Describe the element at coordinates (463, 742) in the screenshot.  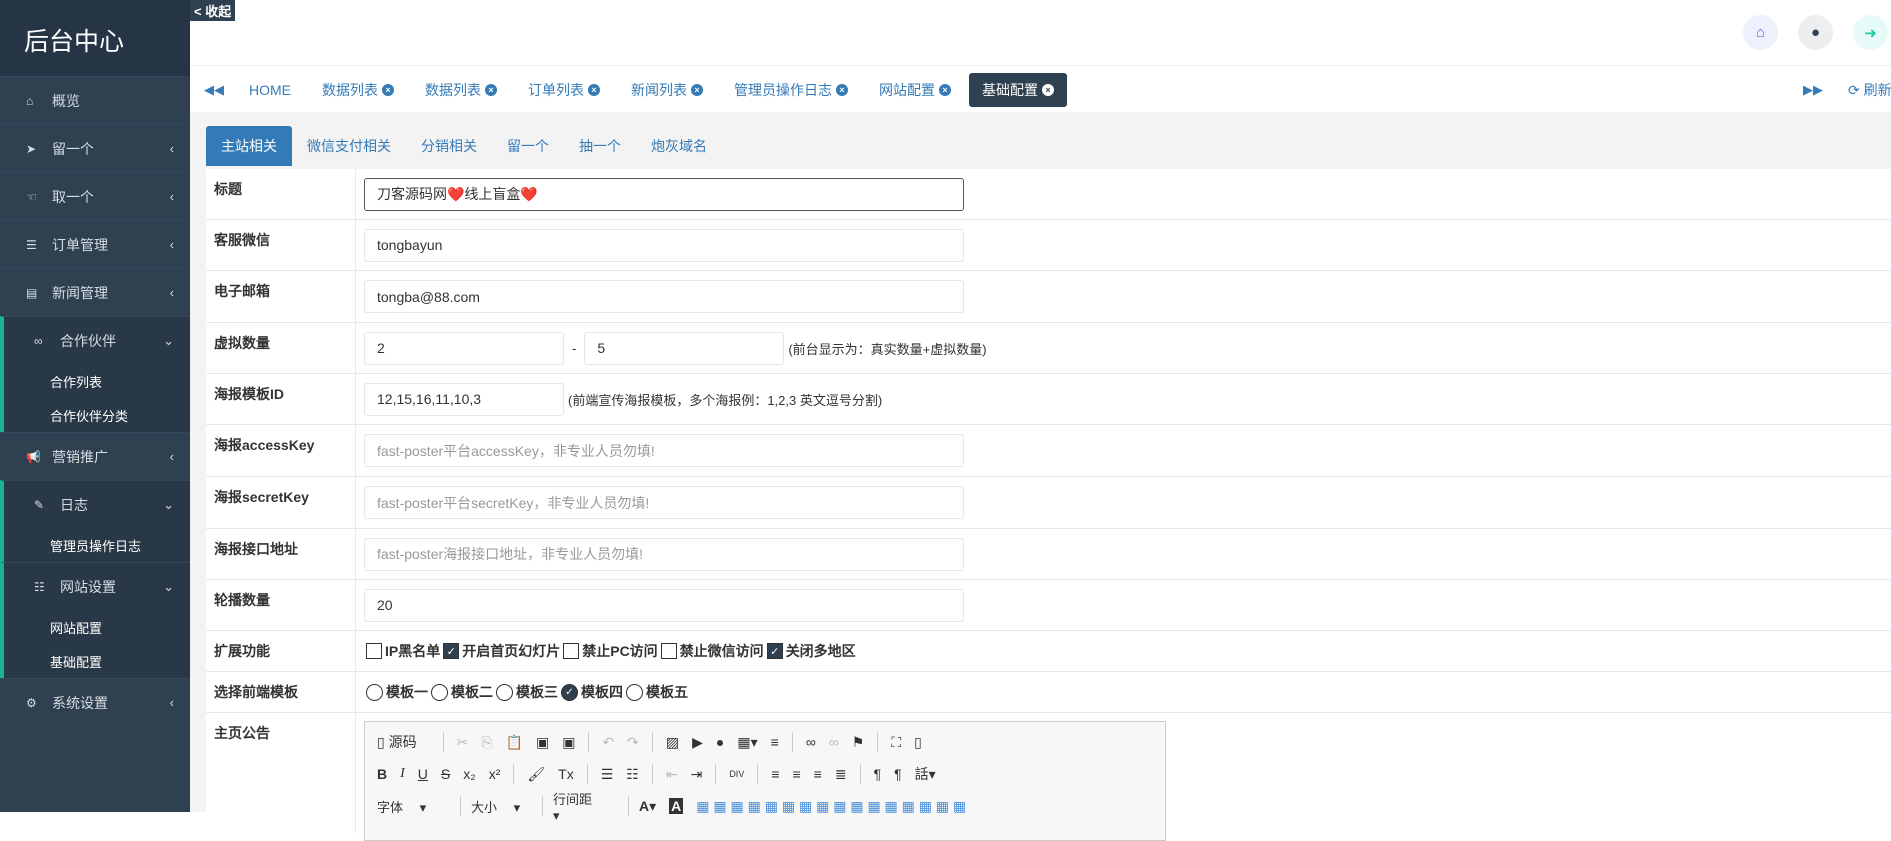
I see `cut-icon: ✂` at that location.